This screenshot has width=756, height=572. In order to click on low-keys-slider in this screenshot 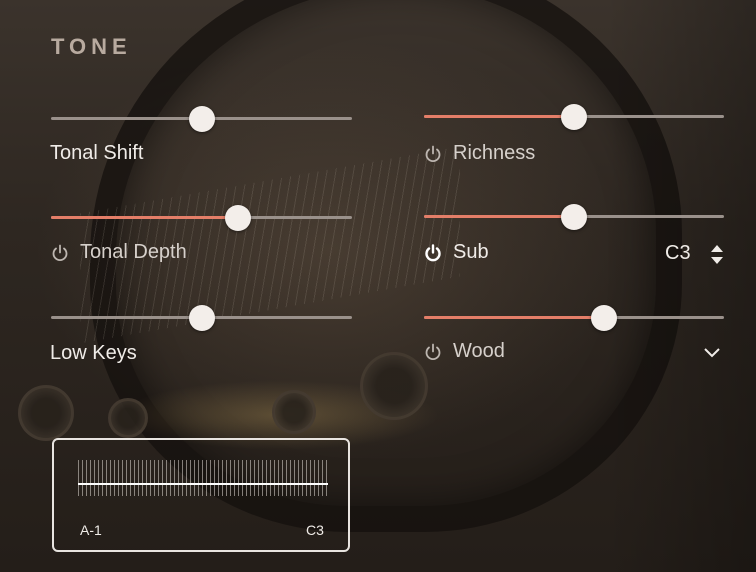, I will do `click(201, 318)`.